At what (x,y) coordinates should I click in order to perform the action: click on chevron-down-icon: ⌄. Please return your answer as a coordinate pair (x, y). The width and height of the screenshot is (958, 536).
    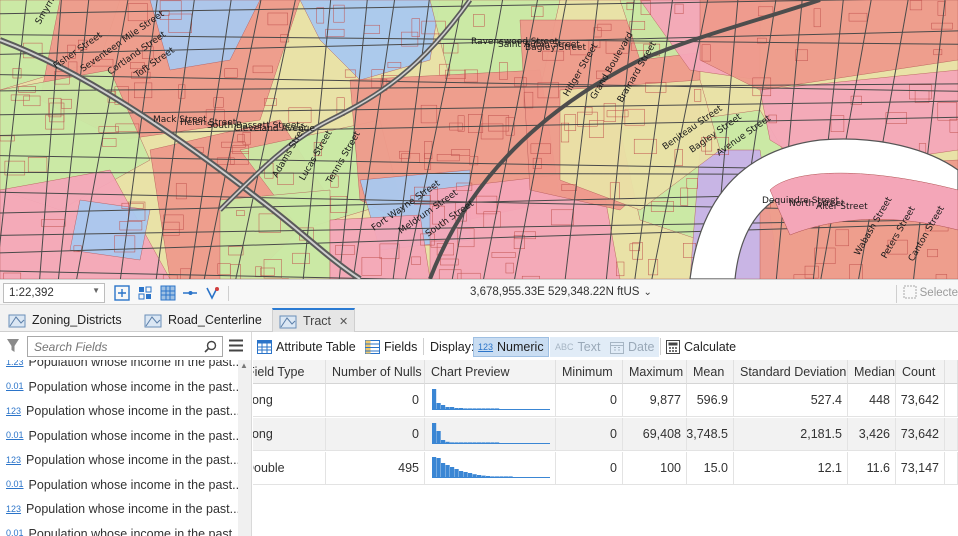
    Looking at the image, I should click on (647, 292).